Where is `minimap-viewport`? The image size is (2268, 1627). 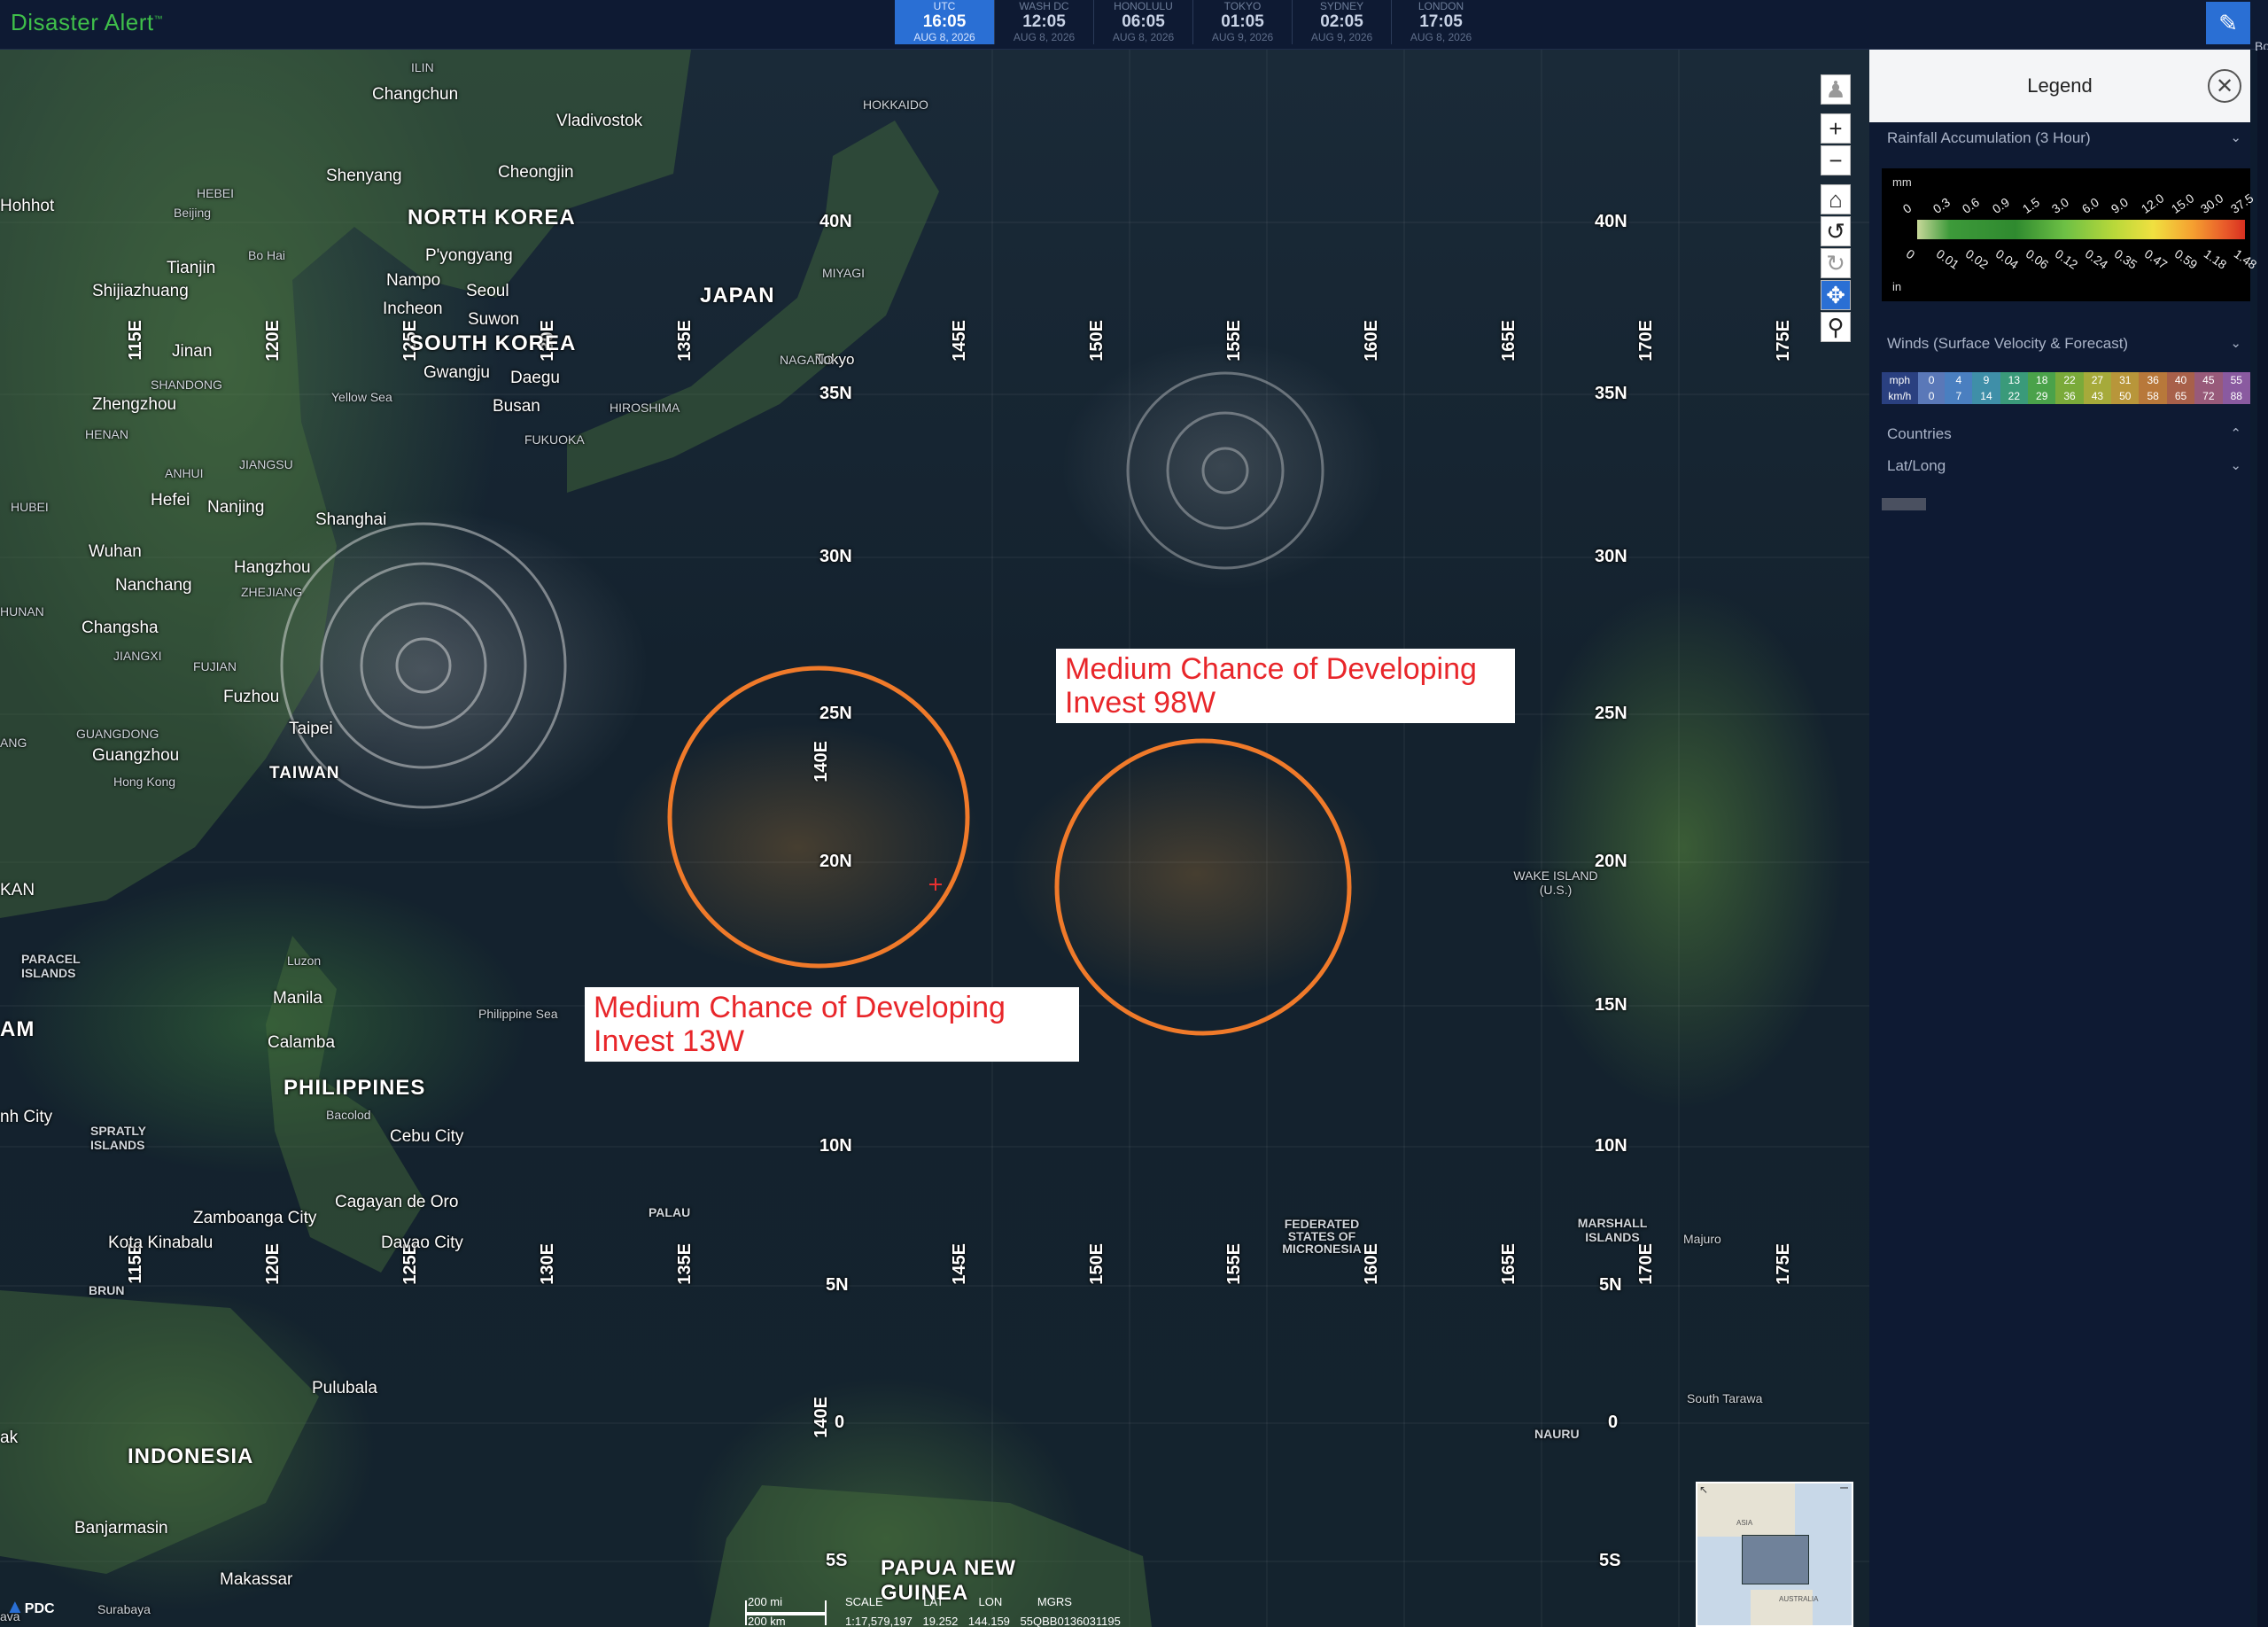
minimap-viewport is located at coordinates (1775, 1559).